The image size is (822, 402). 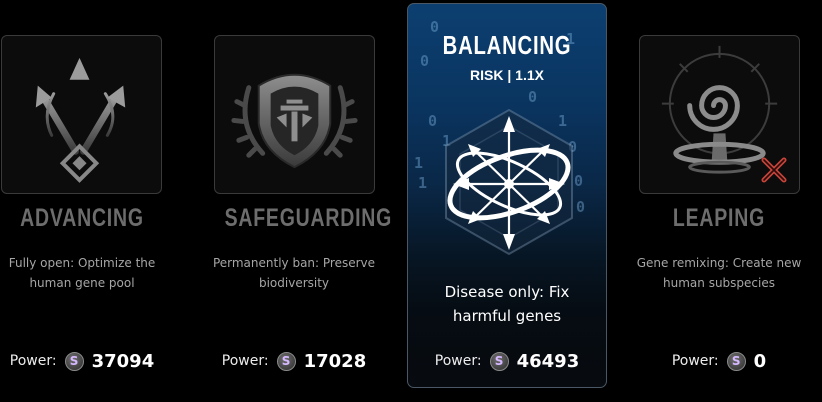 What do you see at coordinates (509, 182) in the screenshot?
I see `balancing-compass-icon` at bounding box center [509, 182].